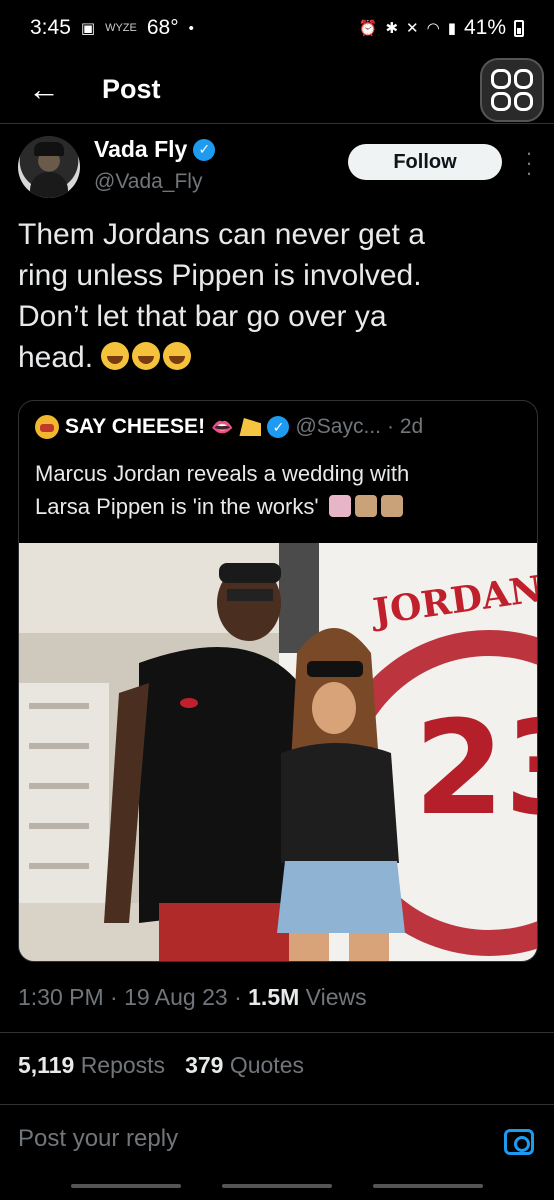 This screenshot has width=554, height=1200. What do you see at coordinates (88, 28) in the screenshot?
I see `voicemail-icon: ▣` at bounding box center [88, 28].